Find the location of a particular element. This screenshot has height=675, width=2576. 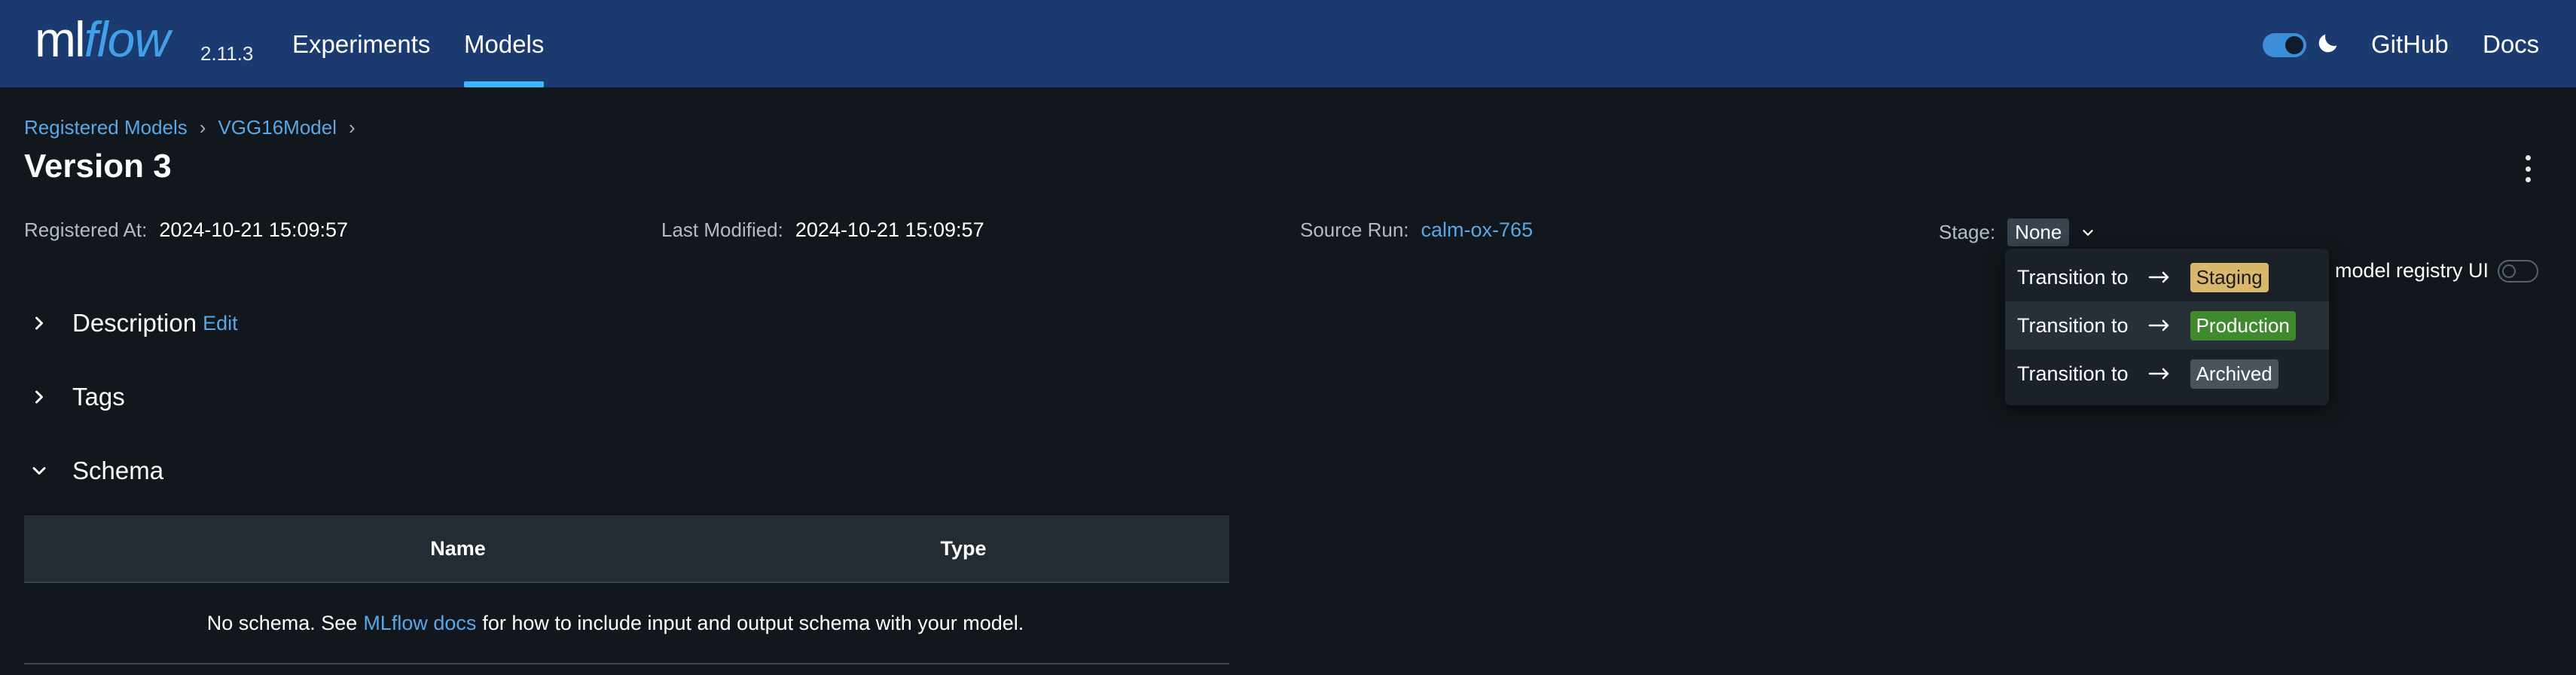

version-label: 2.11.3 is located at coordinates (227, 53).